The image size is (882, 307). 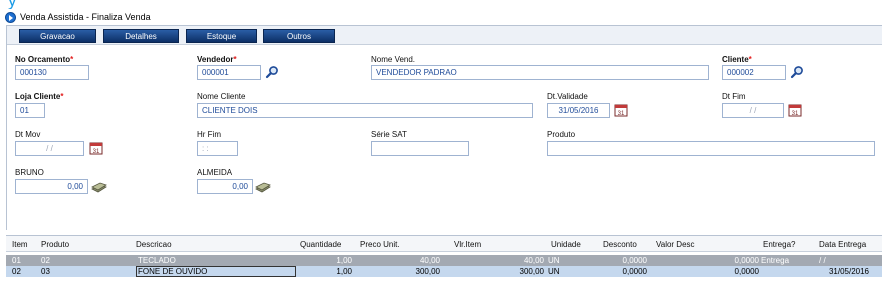 I want to click on tab-outros: Outros, so click(x=299, y=36).